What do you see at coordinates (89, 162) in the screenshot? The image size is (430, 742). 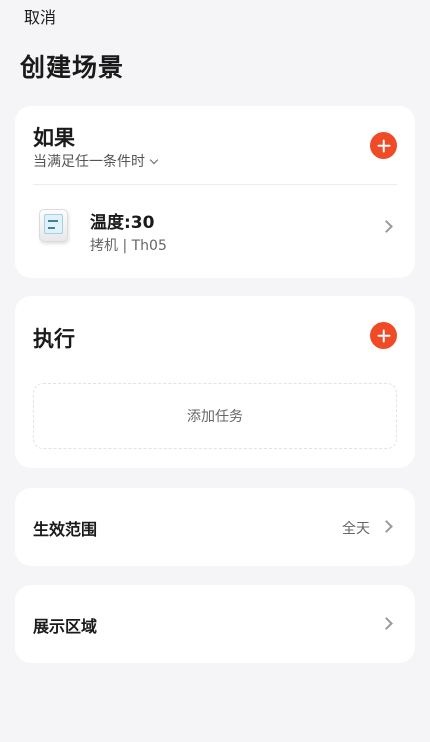 I see `condition-mode-label: 当满足任一条件时` at bounding box center [89, 162].